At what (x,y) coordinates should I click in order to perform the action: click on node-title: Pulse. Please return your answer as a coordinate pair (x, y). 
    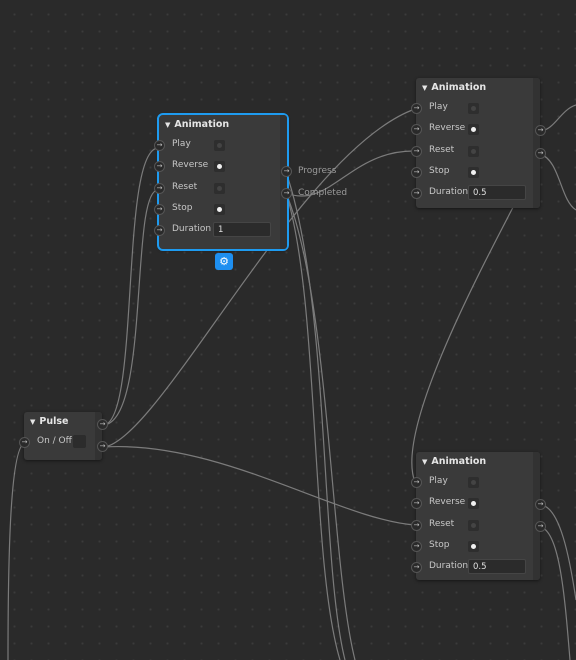
    Looking at the image, I should click on (54, 421).